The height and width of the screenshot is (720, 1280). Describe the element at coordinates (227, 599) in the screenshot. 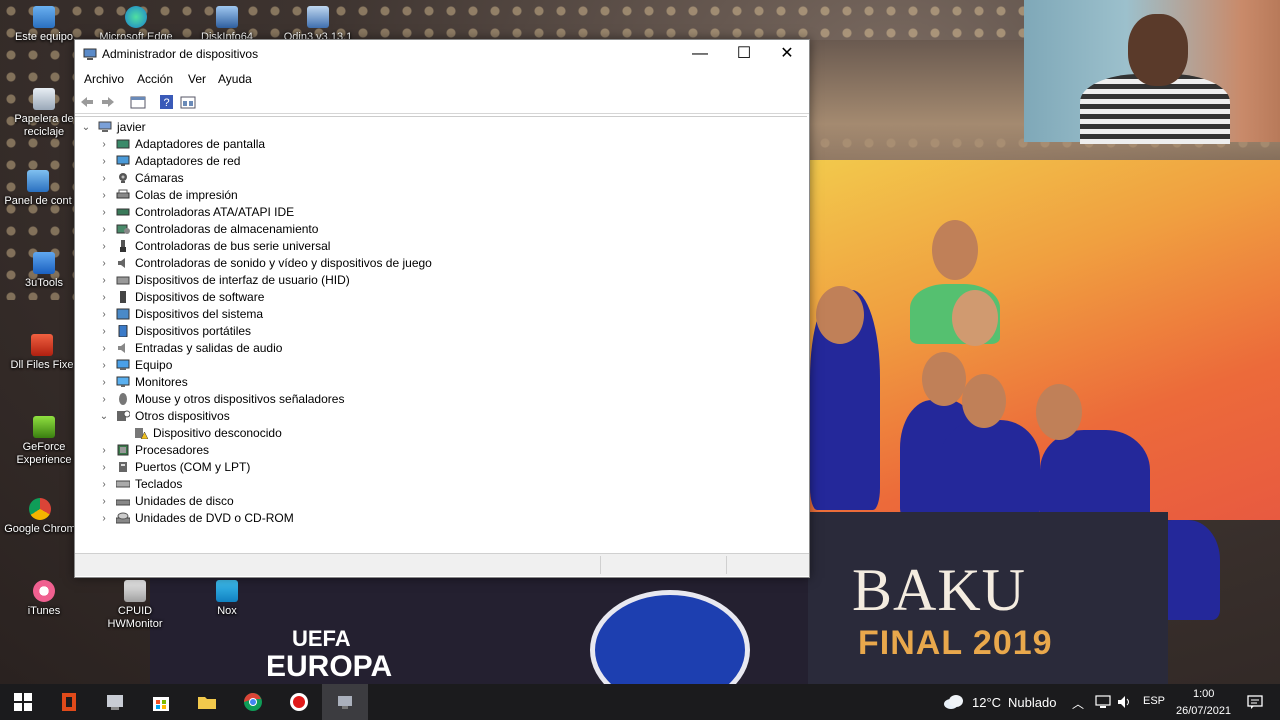

I see `desktop-icon-nox: Nox` at that location.